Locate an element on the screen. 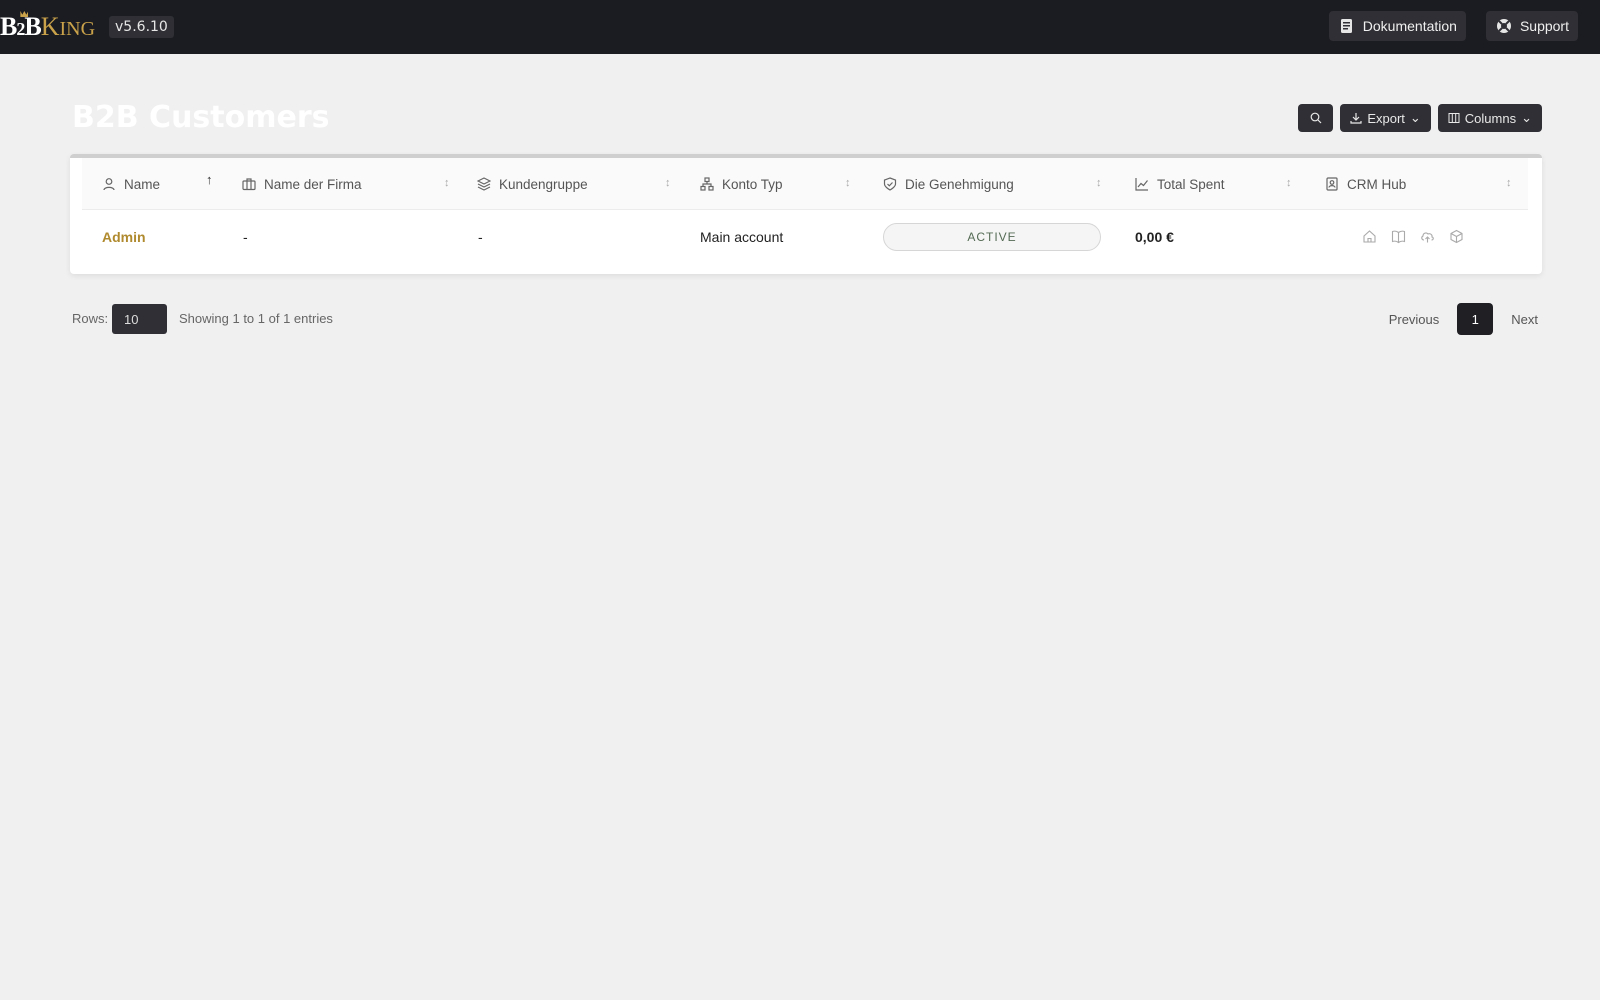 The width and height of the screenshot is (1600, 1000). rows-label: Rows: is located at coordinates (90, 318).